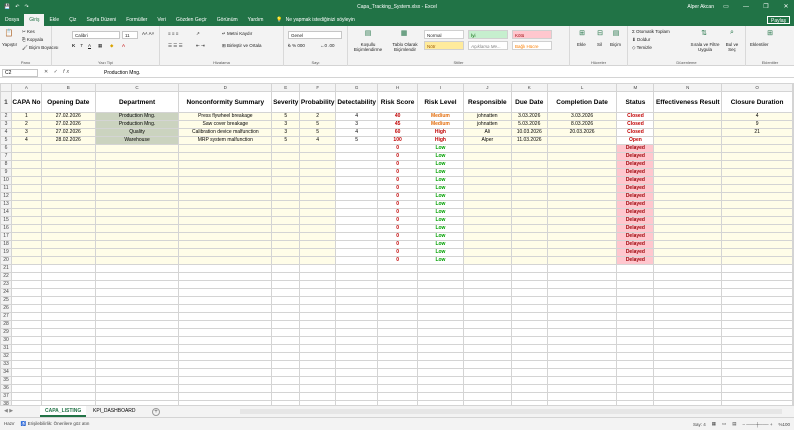 The image size is (794, 430). What do you see at coordinates (6, 244) in the screenshot?
I see `row-header: 18` at bounding box center [6, 244].